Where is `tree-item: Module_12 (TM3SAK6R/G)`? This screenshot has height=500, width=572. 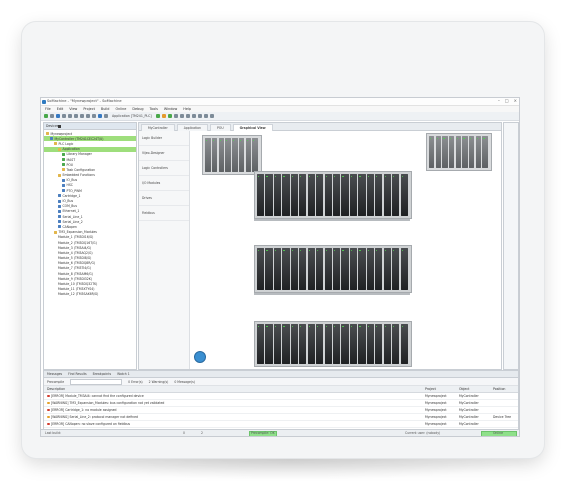 tree-item: Module_12 (TM3SAK6R/G) is located at coordinates (90, 211).